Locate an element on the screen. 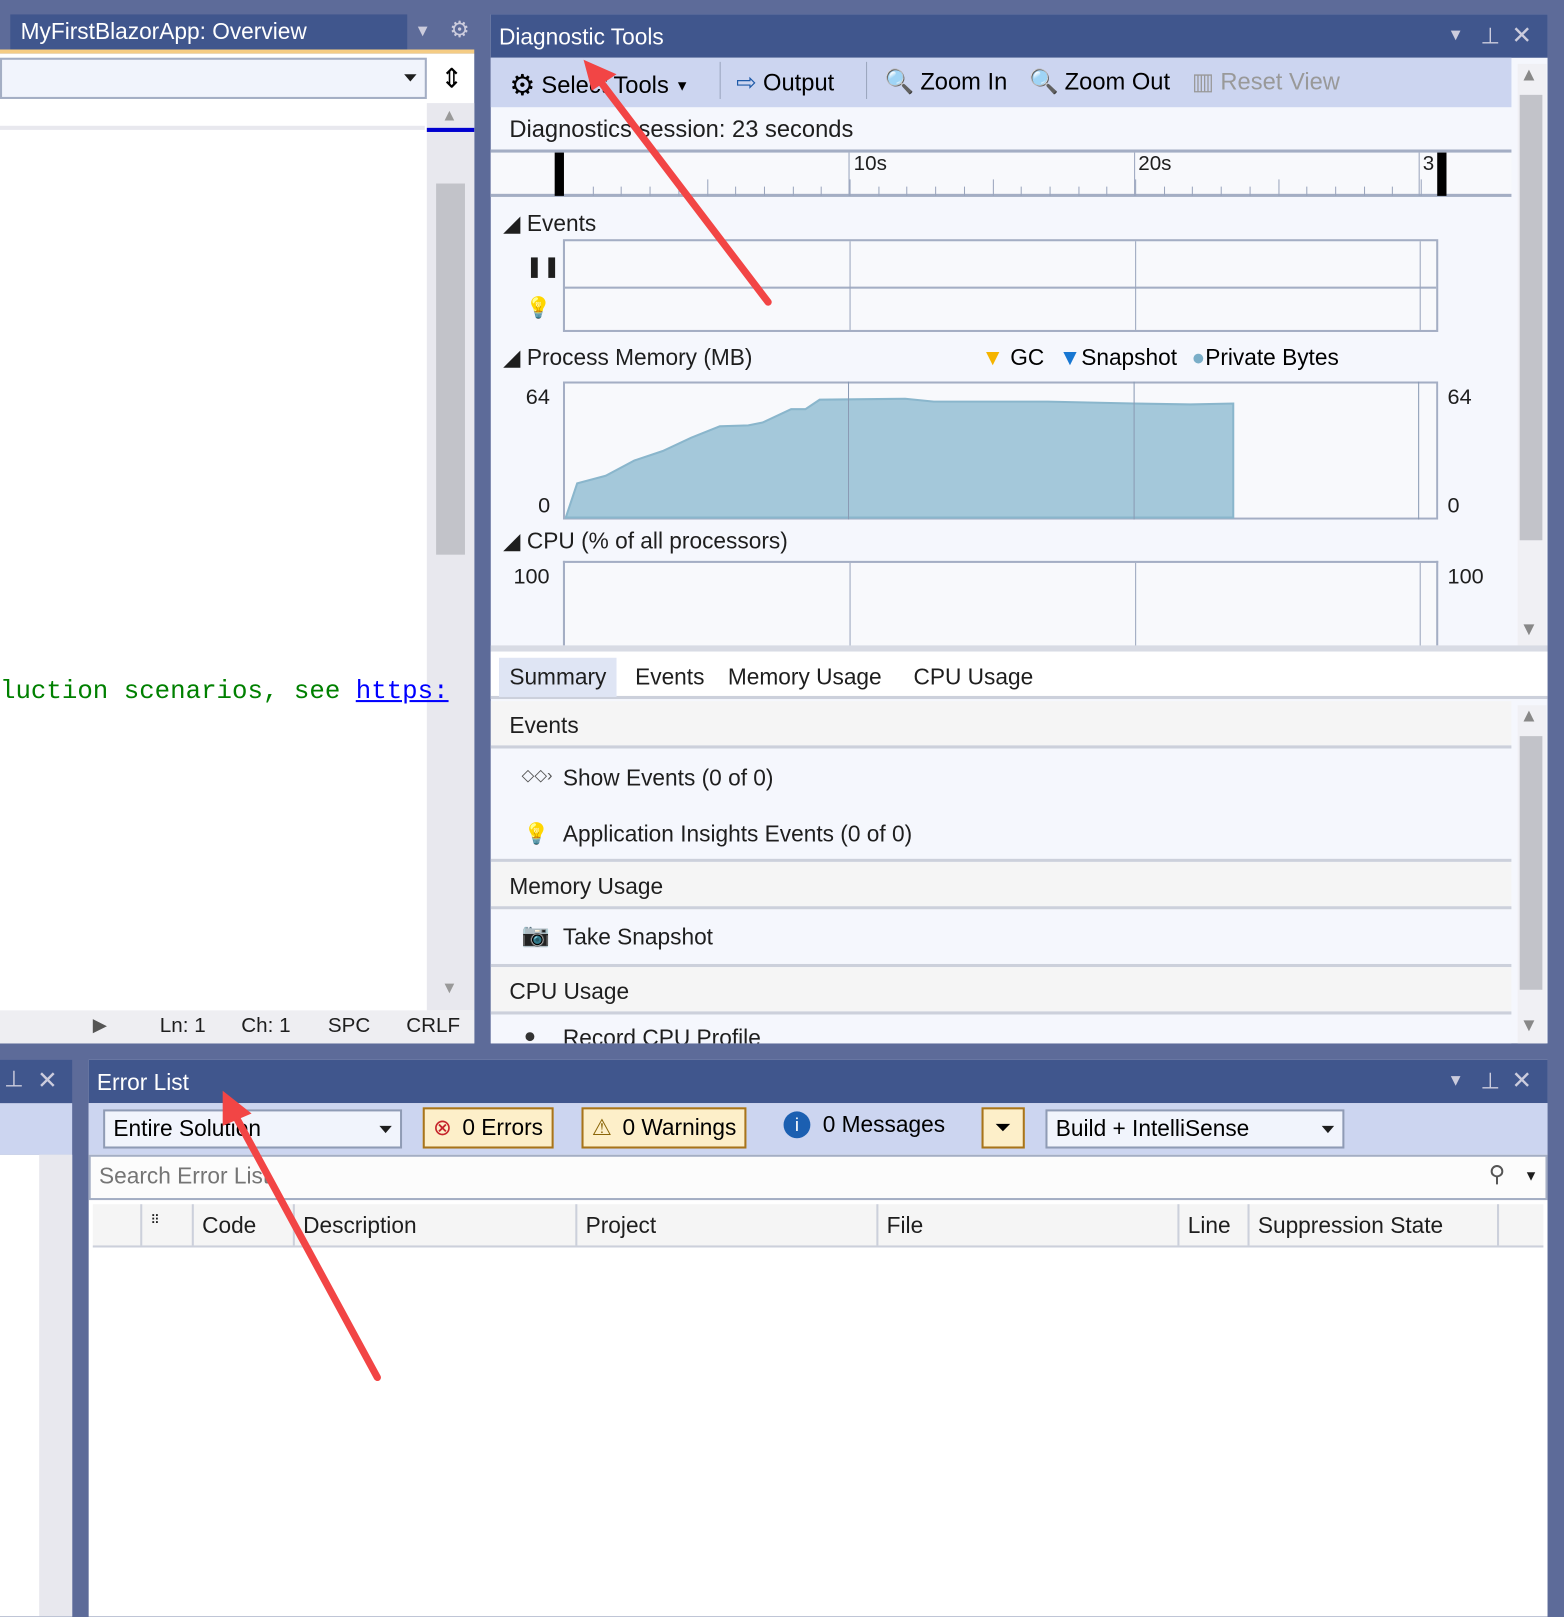 This screenshot has height=1617, width=1564. error-icon: ⊗ is located at coordinates (443, 1127).